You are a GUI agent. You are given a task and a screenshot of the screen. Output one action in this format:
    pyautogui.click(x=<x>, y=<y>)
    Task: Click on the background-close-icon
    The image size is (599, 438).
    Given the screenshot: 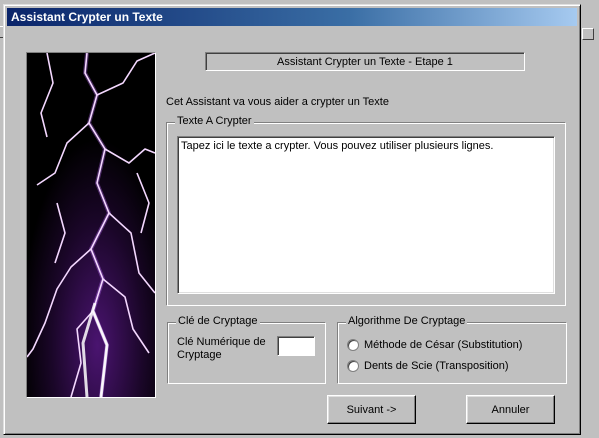 What is the action you would take?
    pyautogui.click(x=588, y=34)
    